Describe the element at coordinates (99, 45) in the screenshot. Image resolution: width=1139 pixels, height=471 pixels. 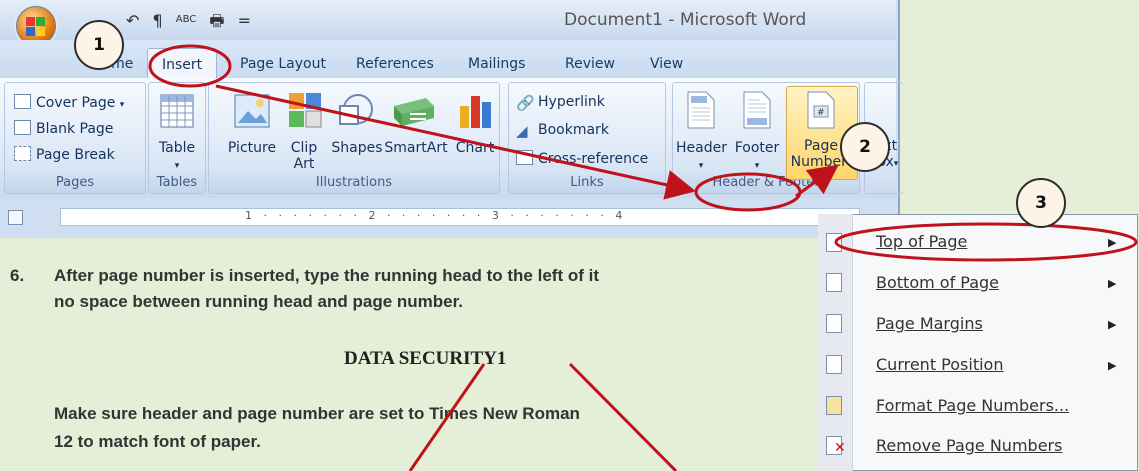
I see `step-marker-1: 1` at that location.